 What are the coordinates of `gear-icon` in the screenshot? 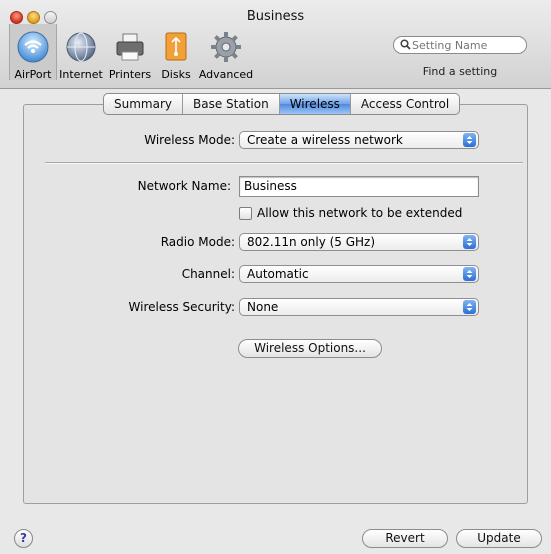 It's located at (226, 47).